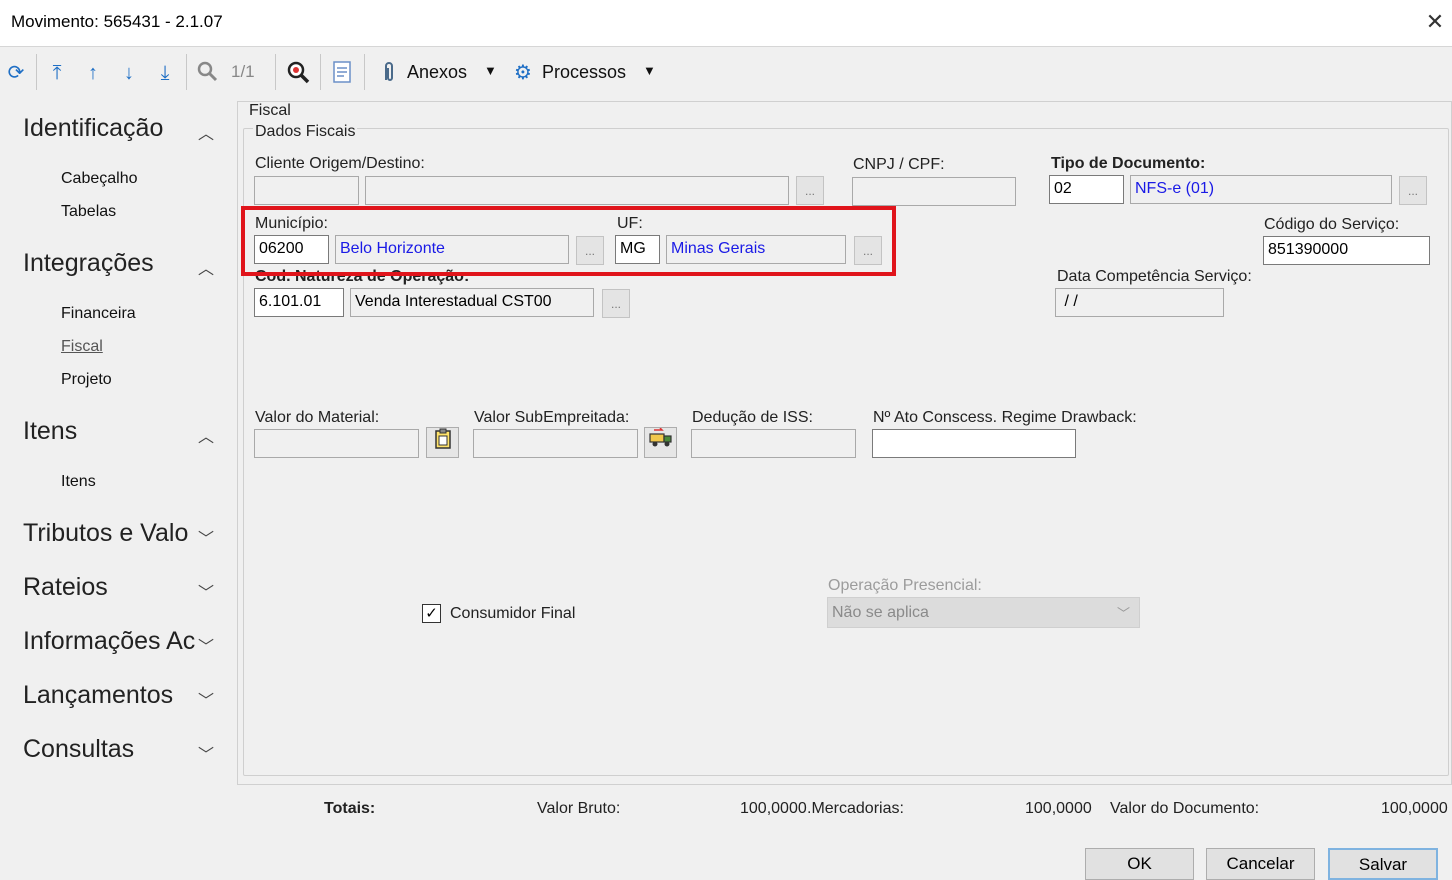  I want to click on sidebar-item-itens: Itens, so click(78, 482).